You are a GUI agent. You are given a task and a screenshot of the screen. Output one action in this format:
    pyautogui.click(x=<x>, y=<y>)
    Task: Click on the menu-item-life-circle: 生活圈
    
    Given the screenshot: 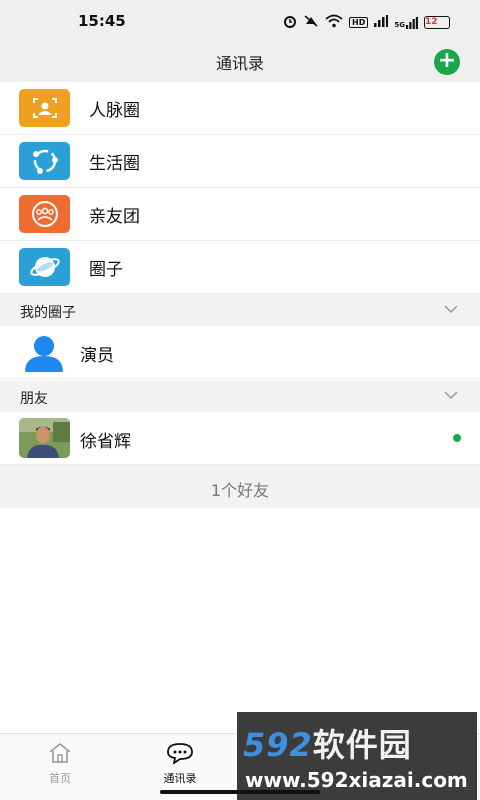 What is the action you would take?
    pyautogui.click(x=240, y=161)
    